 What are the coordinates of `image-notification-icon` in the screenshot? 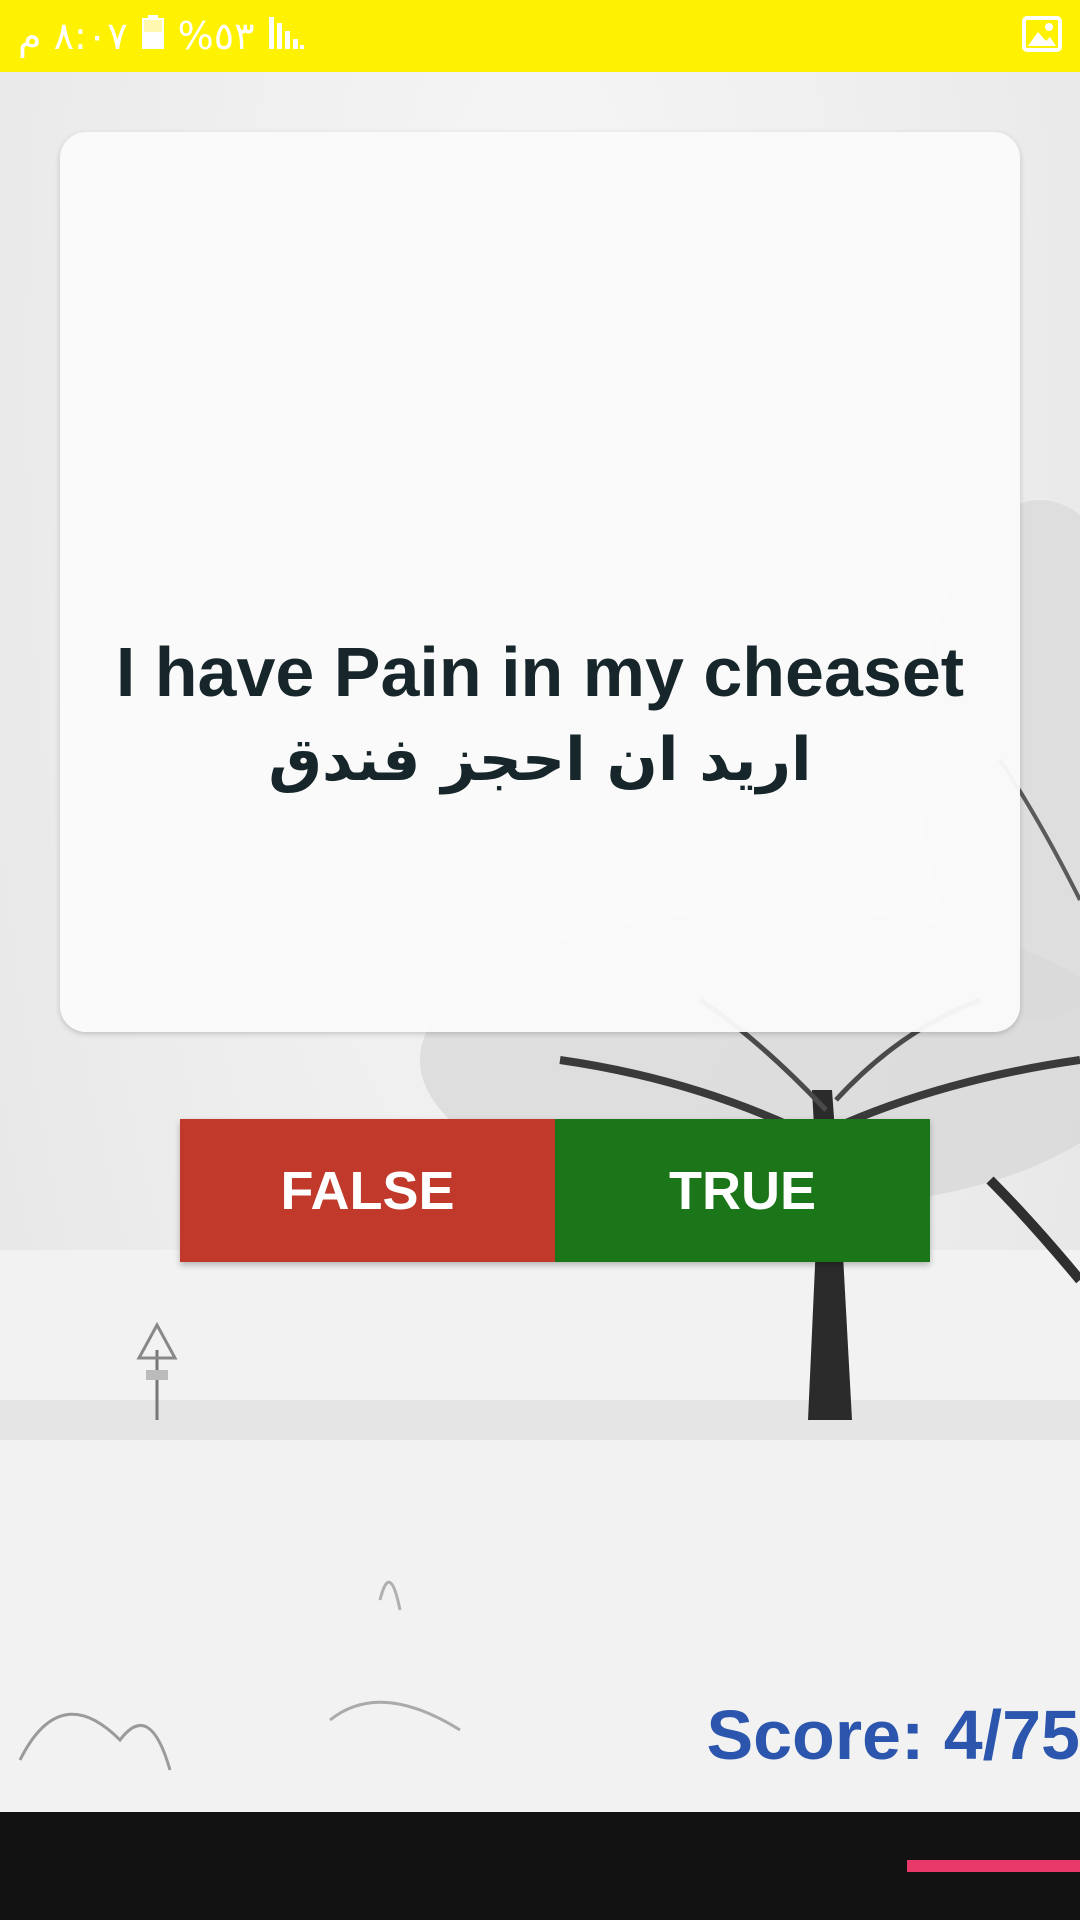 It's located at (1042, 34).